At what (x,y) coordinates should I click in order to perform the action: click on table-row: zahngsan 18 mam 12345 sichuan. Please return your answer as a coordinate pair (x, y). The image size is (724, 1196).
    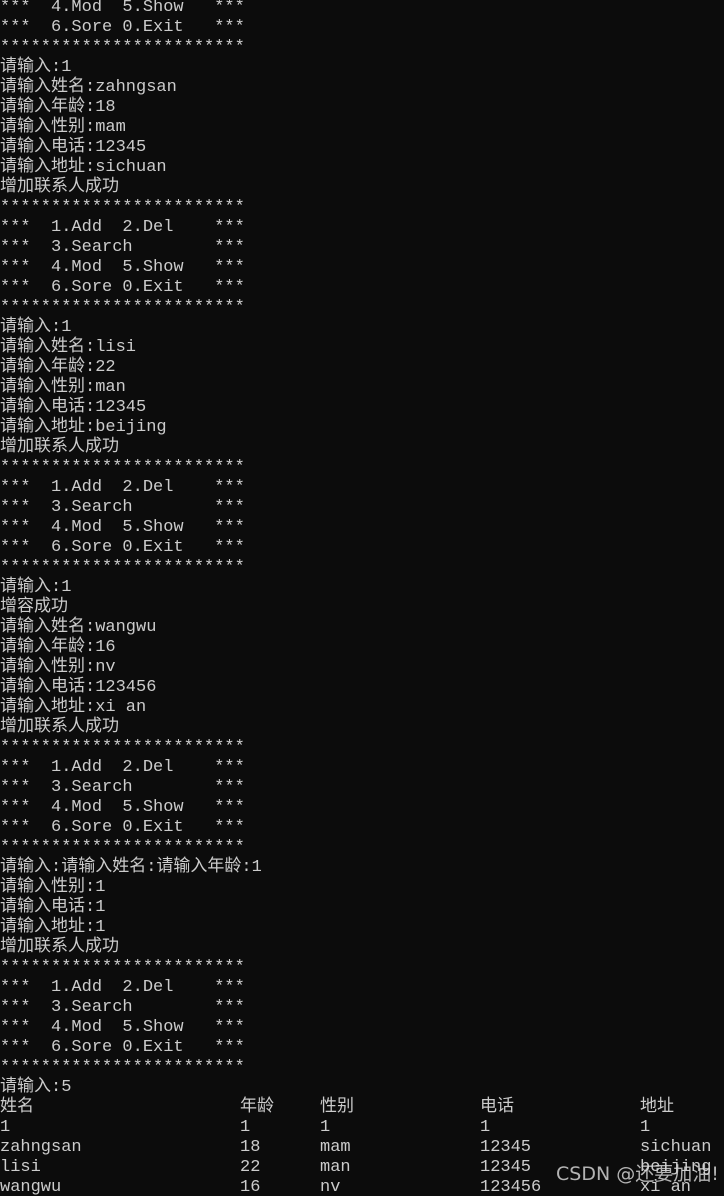
    Looking at the image, I should click on (362, 1148).